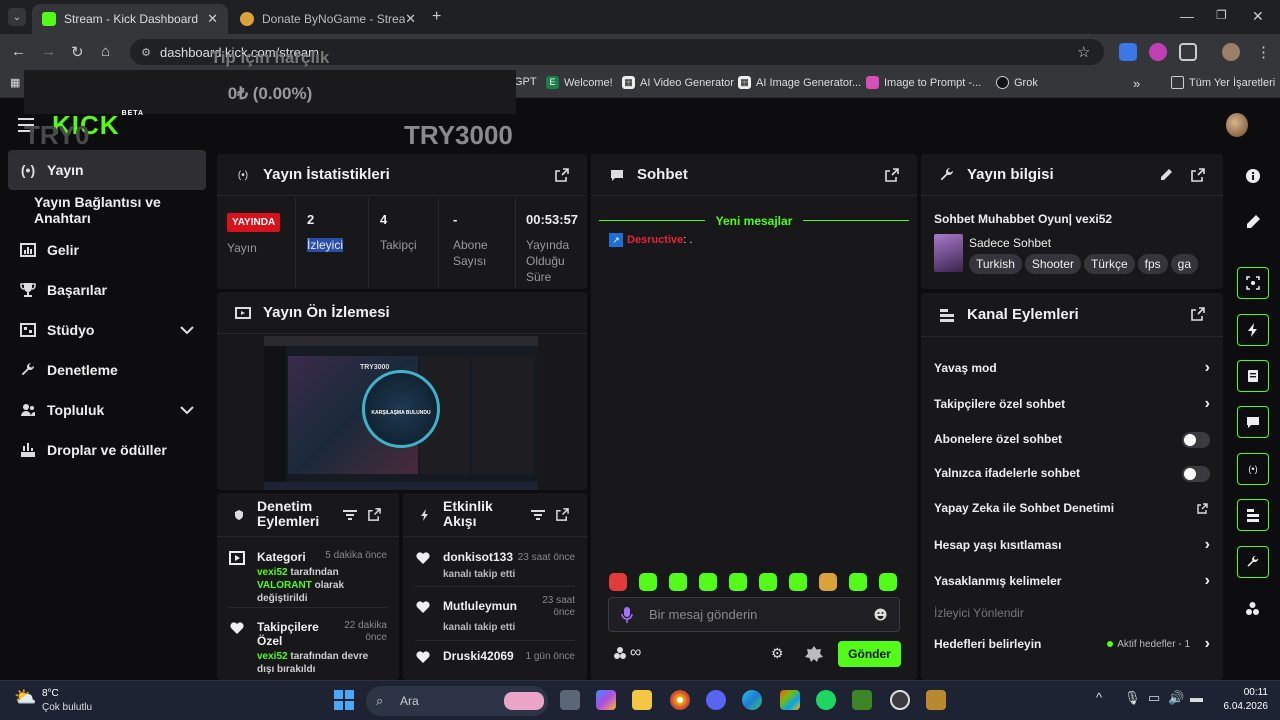  Describe the element at coordinates (1132, 698) in the screenshot. I see `microphone-tray-icon: 🎙` at that location.